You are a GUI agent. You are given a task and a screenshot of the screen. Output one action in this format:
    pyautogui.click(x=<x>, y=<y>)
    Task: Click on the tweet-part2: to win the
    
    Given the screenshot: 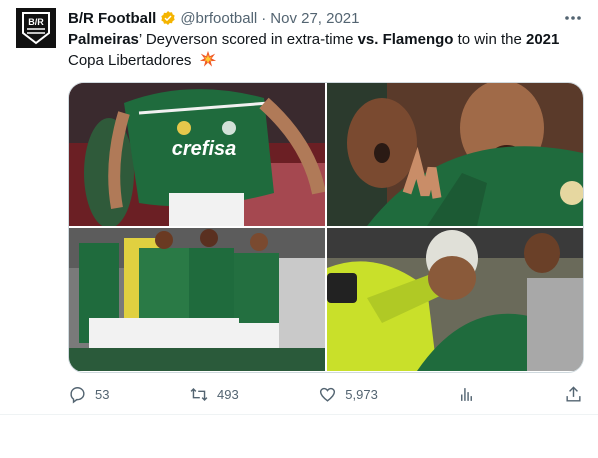 What is the action you would take?
    pyautogui.click(x=489, y=39)
    